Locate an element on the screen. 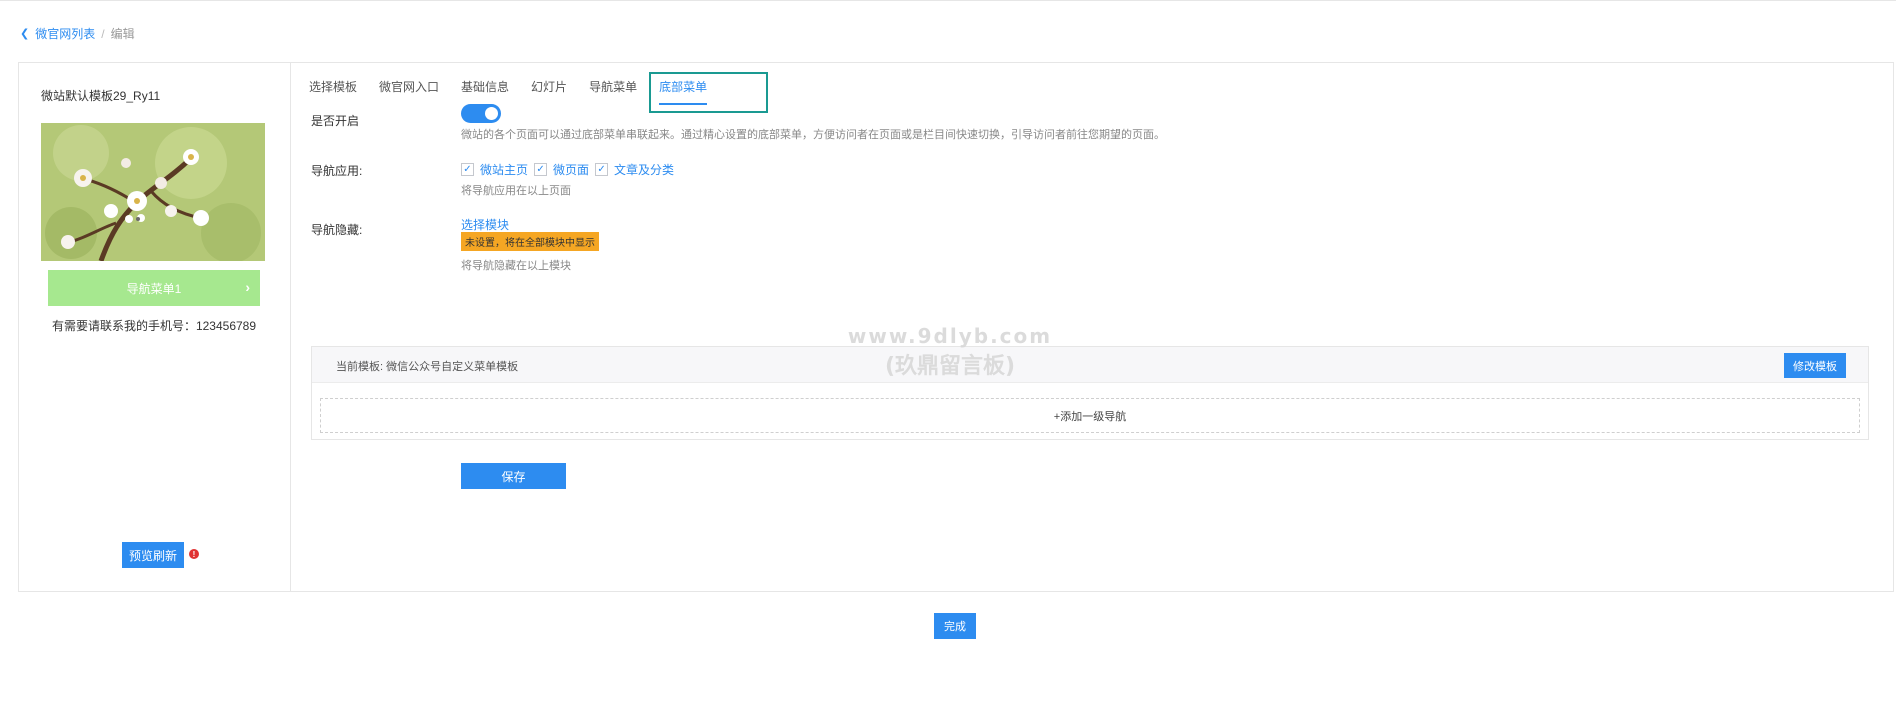  nav-apply-hint: 将导航应用在以上页面 is located at coordinates (516, 191).